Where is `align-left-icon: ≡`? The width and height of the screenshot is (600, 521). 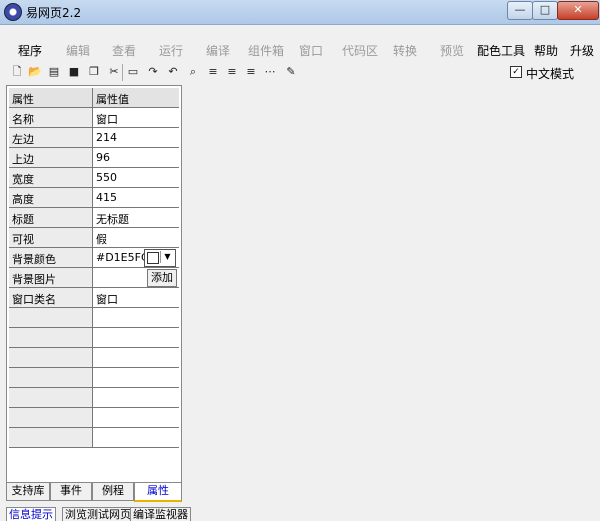
align-left-icon: ≡ is located at coordinates (213, 72).